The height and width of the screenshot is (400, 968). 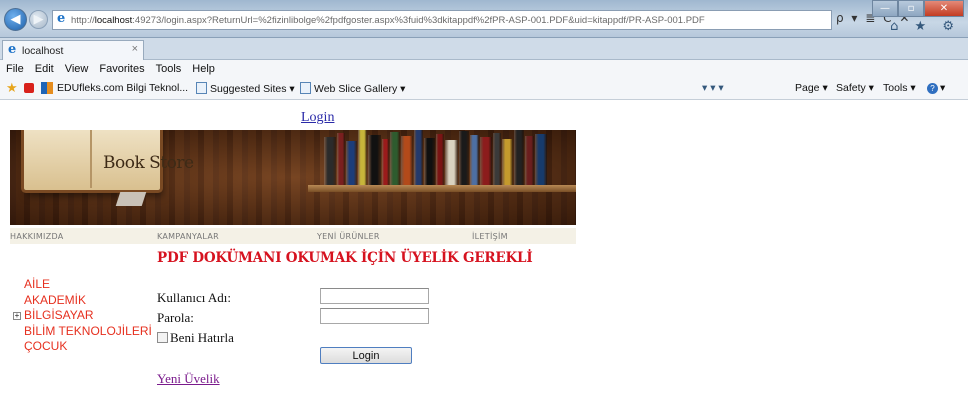 What do you see at coordinates (348, 236) in the screenshot?
I see `nav-yeni-urunler: YENİ ÜRÜNLER` at bounding box center [348, 236].